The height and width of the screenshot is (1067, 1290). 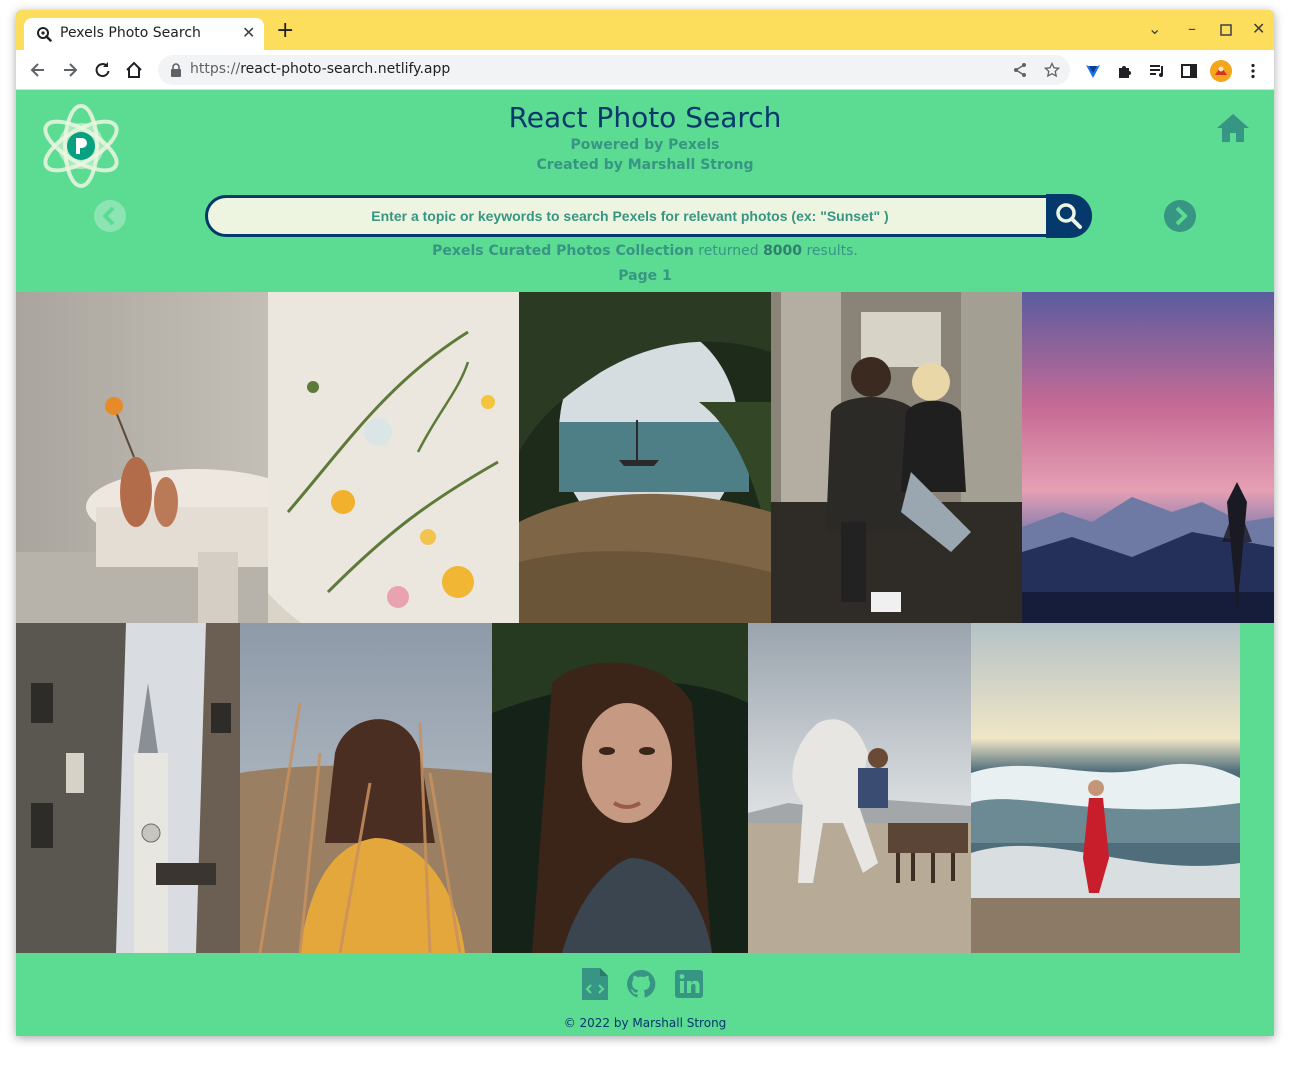 What do you see at coordinates (645, 165) in the screenshot?
I see `created-by-label: Created by Marshall Strong` at bounding box center [645, 165].